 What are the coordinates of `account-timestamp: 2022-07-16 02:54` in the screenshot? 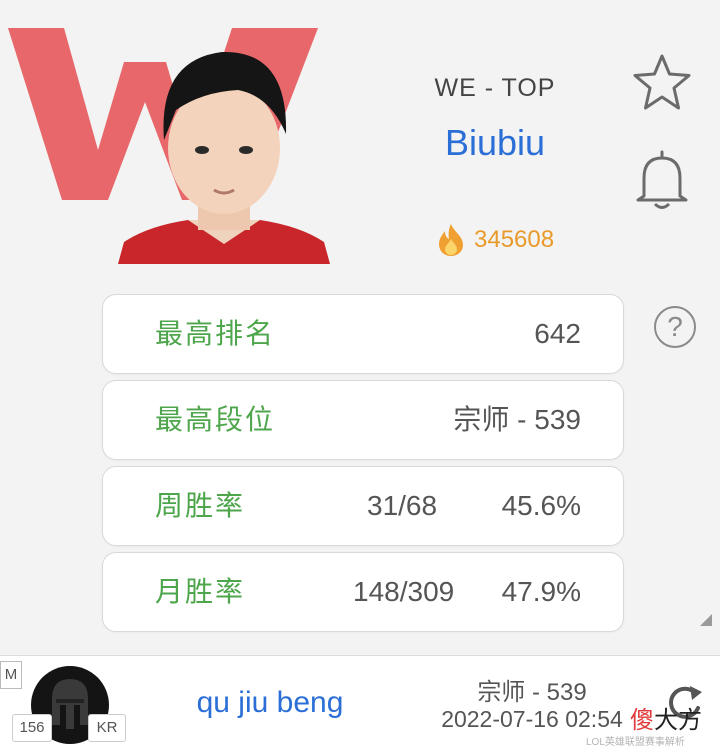 It's located at (532, 719).